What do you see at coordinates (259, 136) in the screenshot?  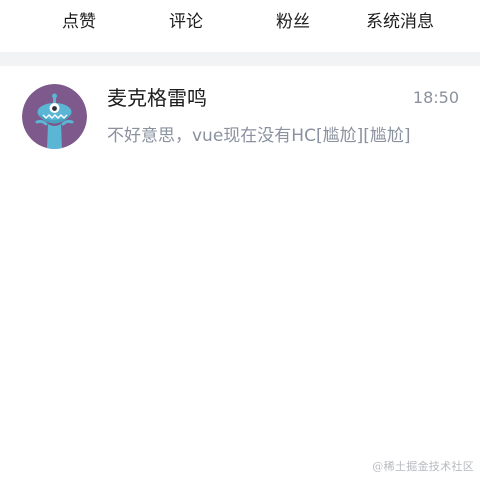 I see `message-preview: 不好意思，vue现在没有HC[尴尬][尴尬]` at bounding box center [259, 136].